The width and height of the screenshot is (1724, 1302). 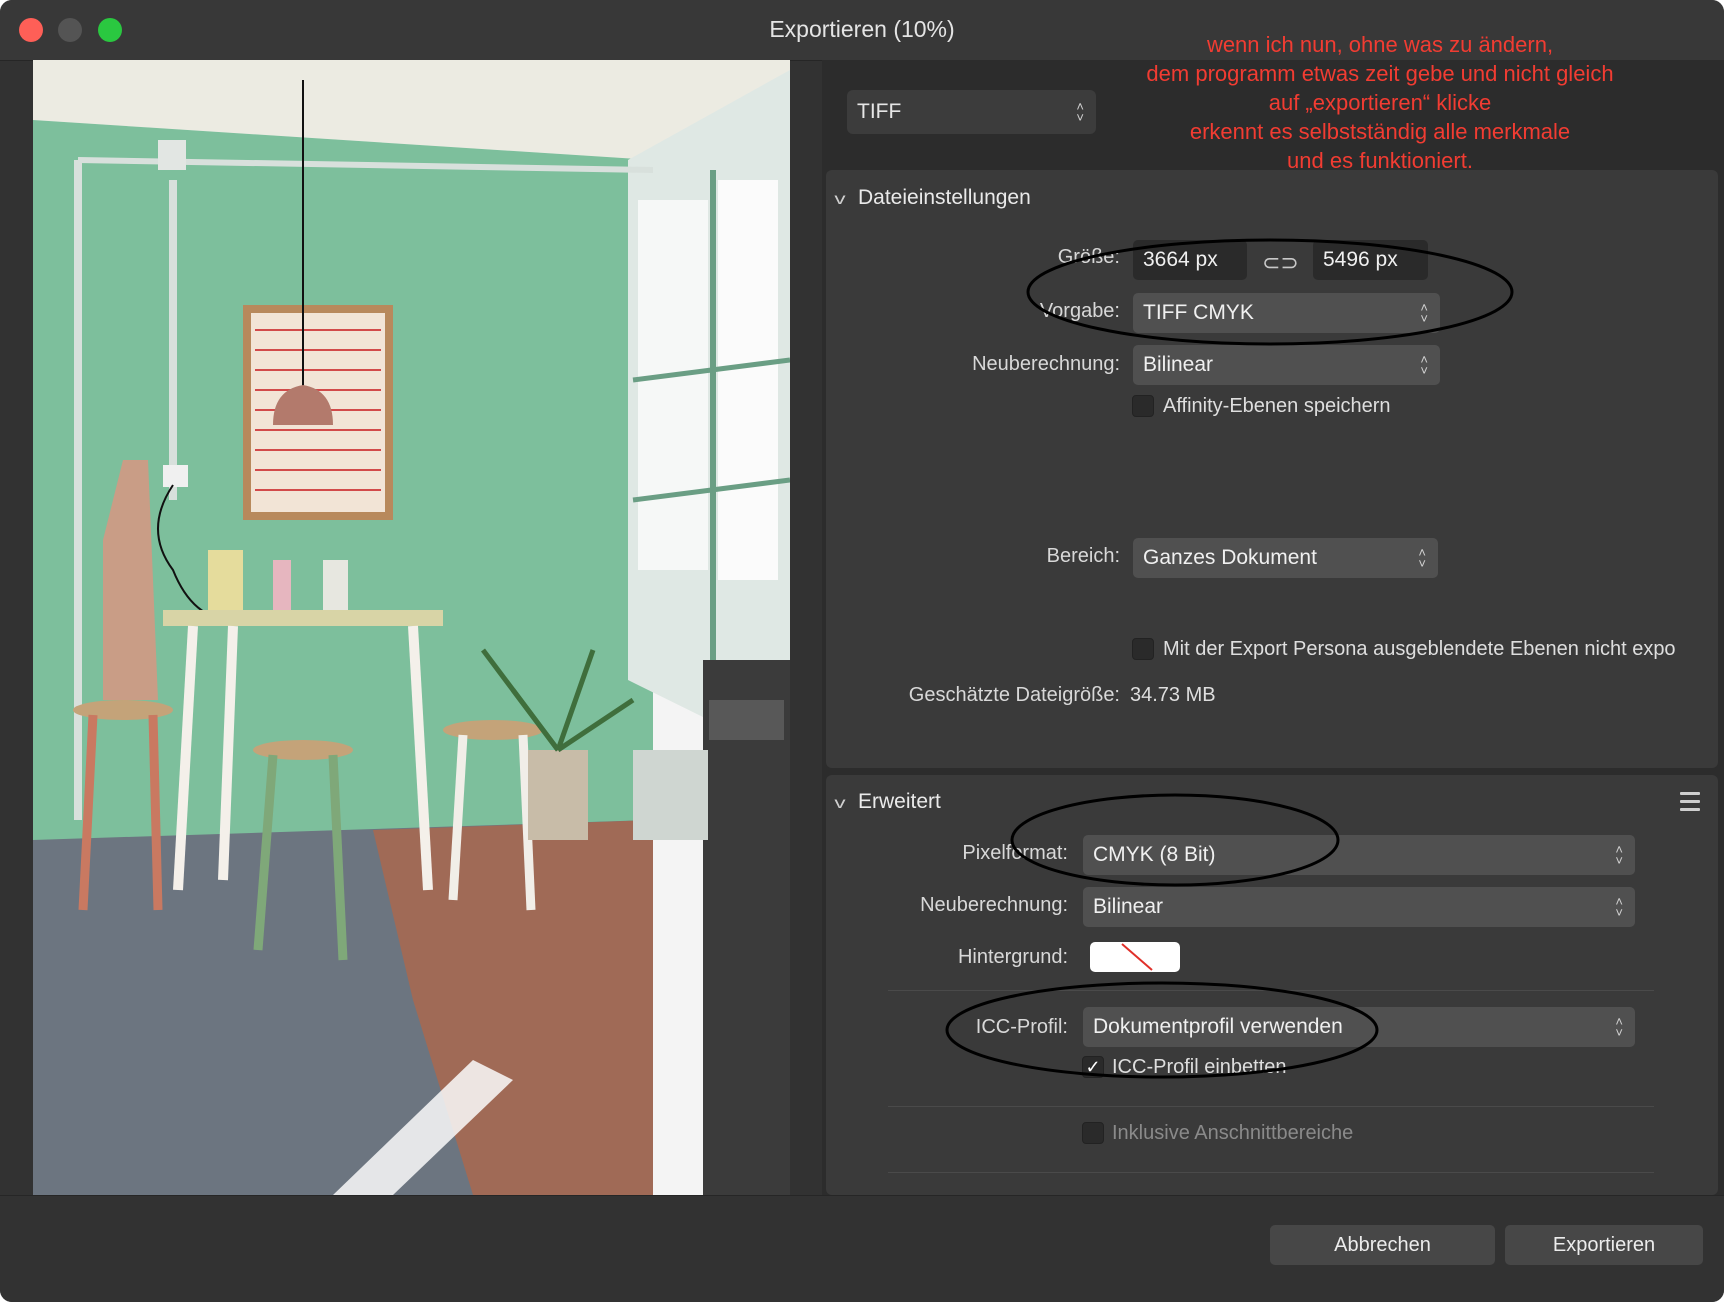 I want to click on area-label: Bereich:, so click(x=1083, y=556).